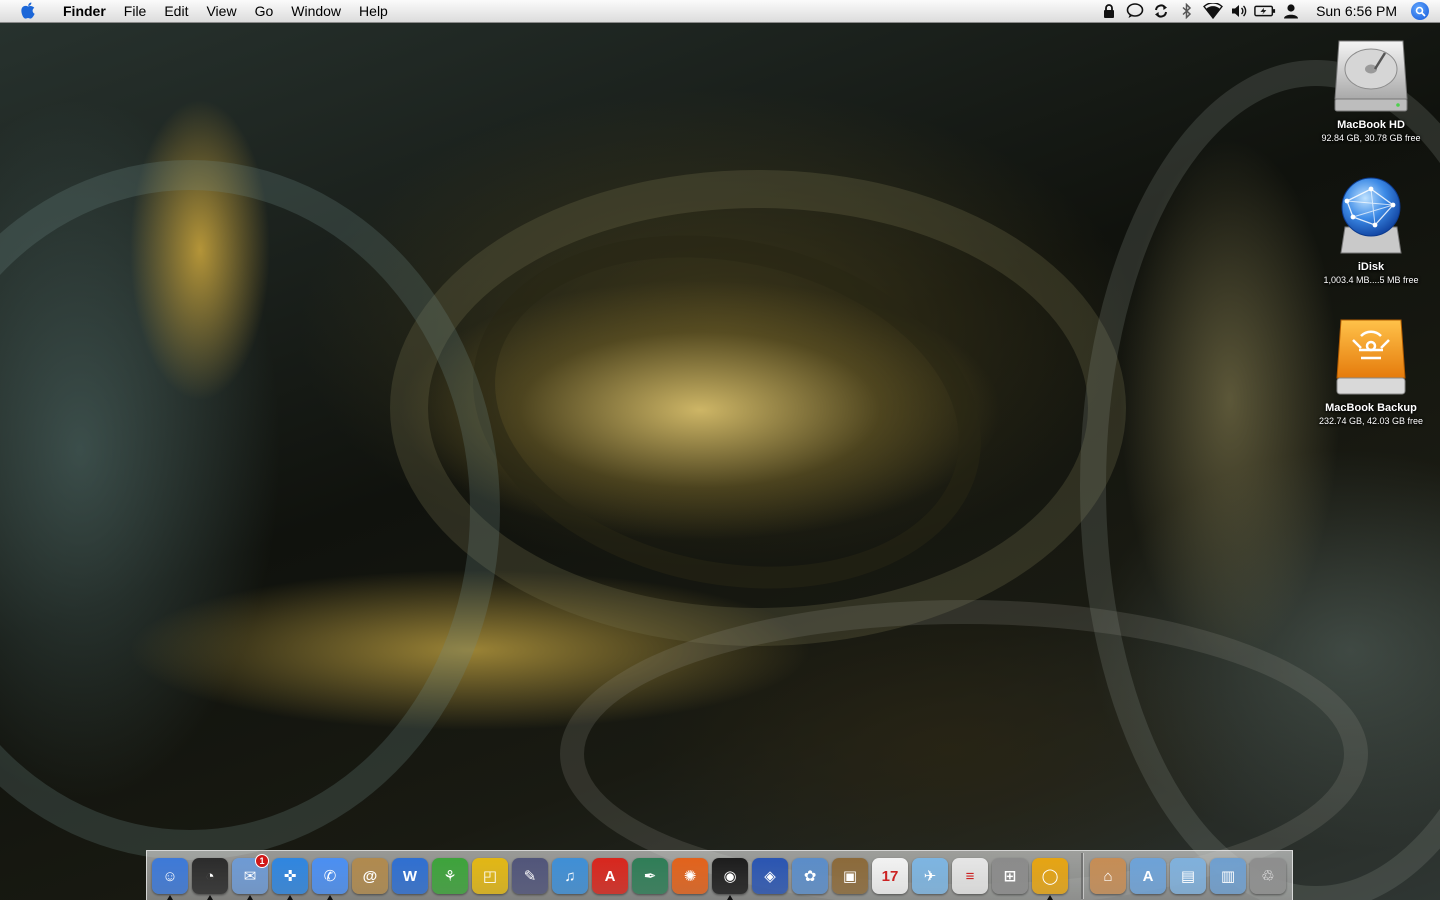  Describe the element at coordinates (316, 11) in the screenshot. I see `menu-window: Window` at that location.